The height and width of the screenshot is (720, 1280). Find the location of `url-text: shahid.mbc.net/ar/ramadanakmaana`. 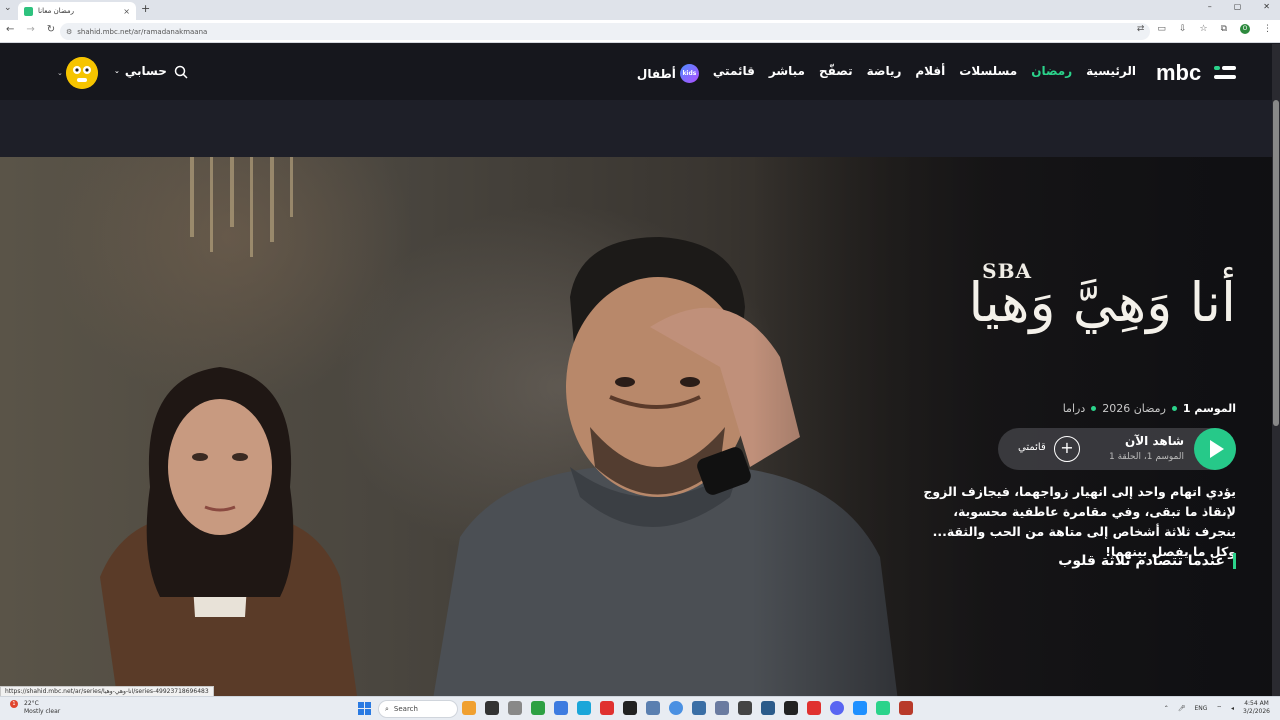

url-text: shahid.mbc.net/ar/ramadanakmaana is located at coordinates (142, 31).